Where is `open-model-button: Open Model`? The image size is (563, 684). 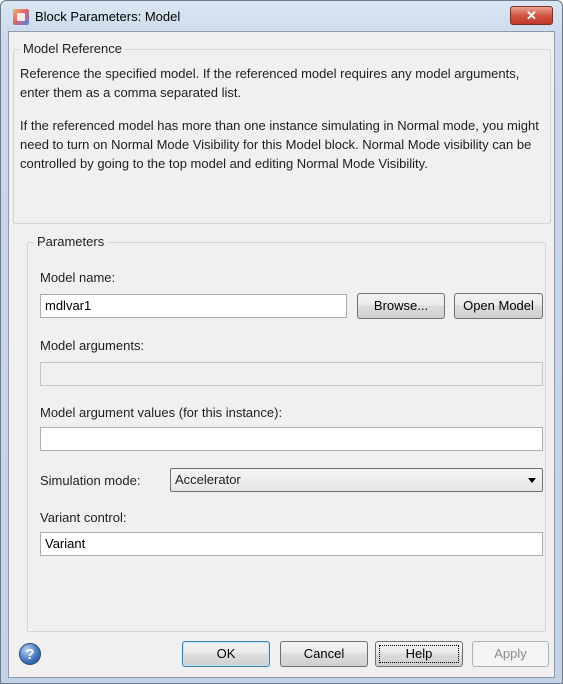
open-model-button: Open Model is located at coordinates (498, 306).